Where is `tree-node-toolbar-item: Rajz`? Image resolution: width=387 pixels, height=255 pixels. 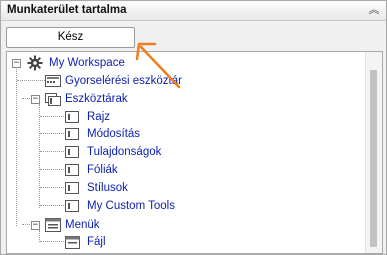 tree-node-toolbar-item: Rajz is located at coordinates (195, 117).